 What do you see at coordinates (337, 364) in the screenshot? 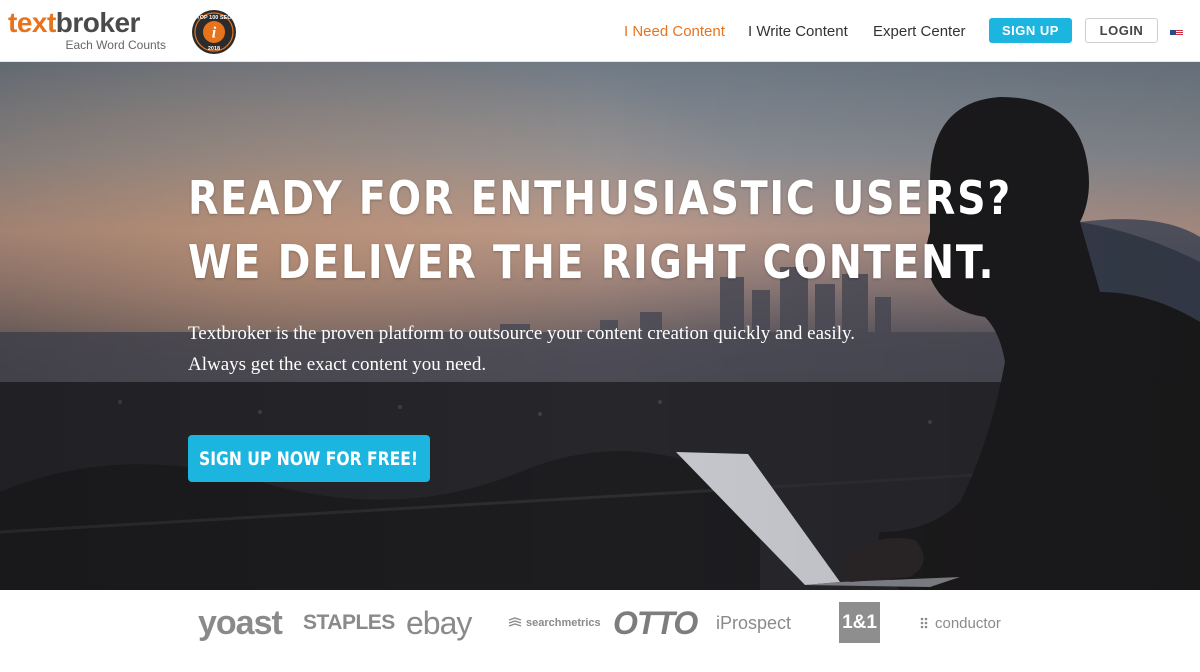
I see `hero-subtext-line2: Always get the exact content you need.` at bounding box center [337, 364].